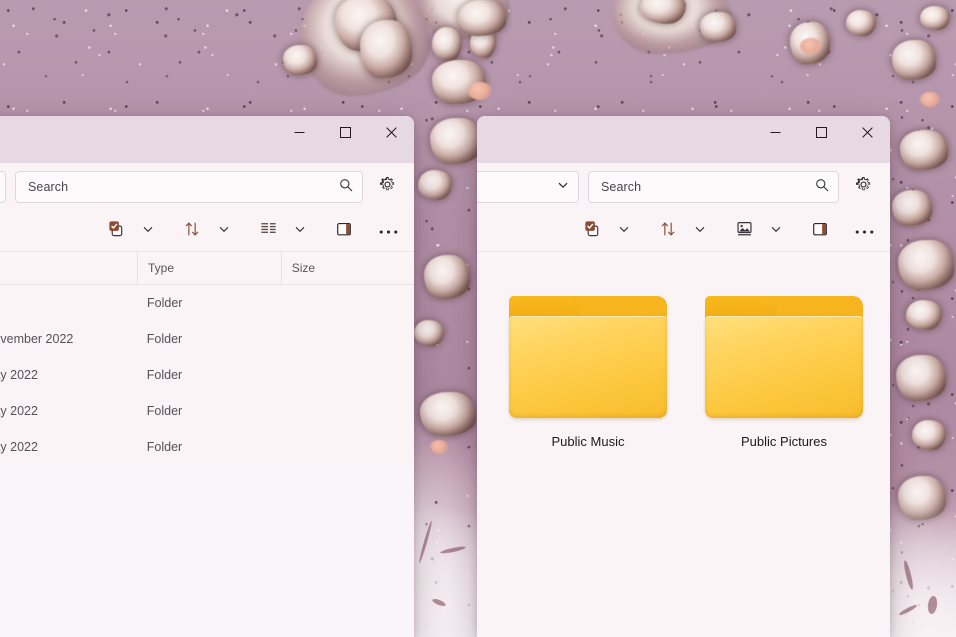 Image resolution: width=956 pixels, height=637 pixels. Describe the element at coordinates (207, 339) in the screenshot. I see `table-row: ovember 2022 Folder` at that location.